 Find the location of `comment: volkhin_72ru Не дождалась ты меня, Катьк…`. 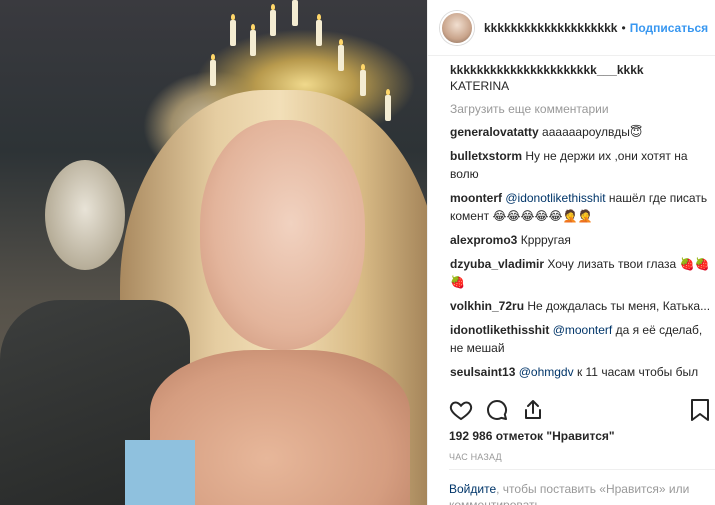

comment: volkhin_72ru Не дождалась ты меня, Катьк… is located at coordinates (581, 306).